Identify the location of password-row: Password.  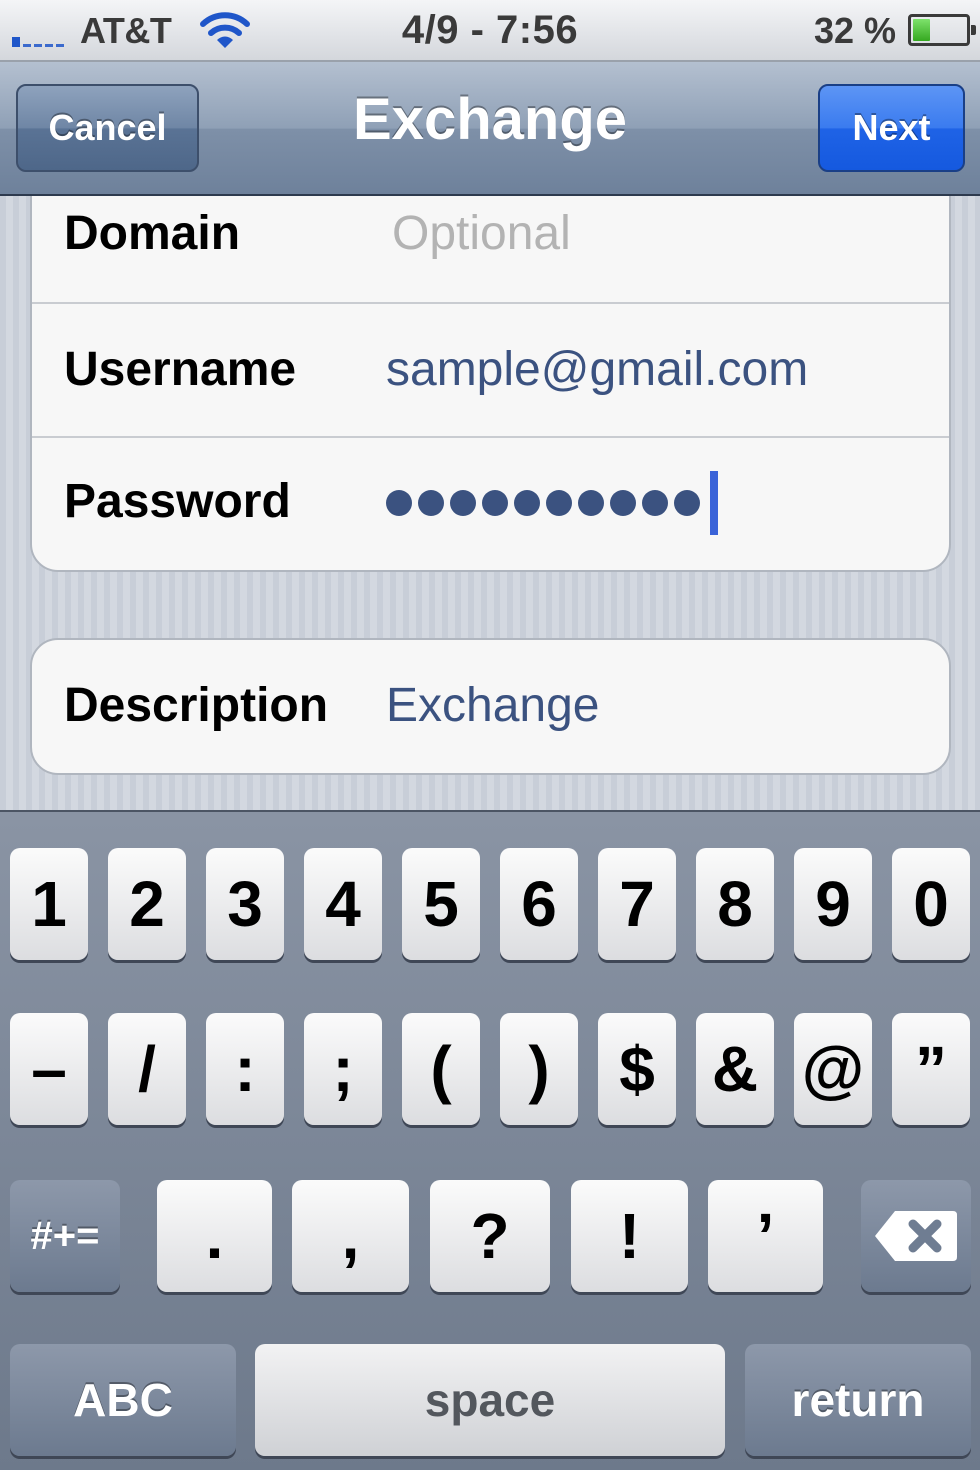
(490, 505).